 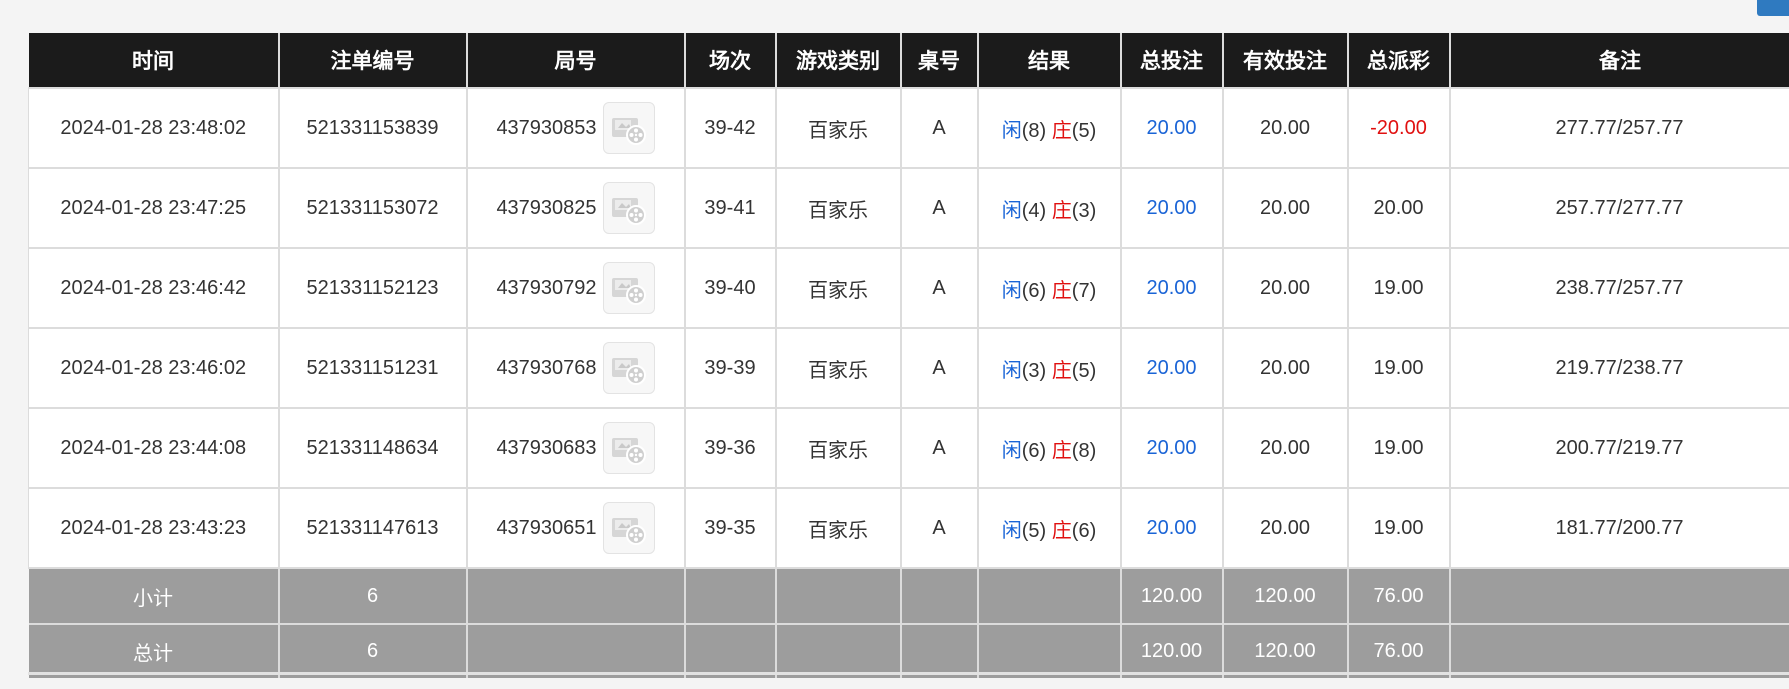 I want to click on cell-time: 2024-01-28 23:46:42, so click(x=154, y=288).